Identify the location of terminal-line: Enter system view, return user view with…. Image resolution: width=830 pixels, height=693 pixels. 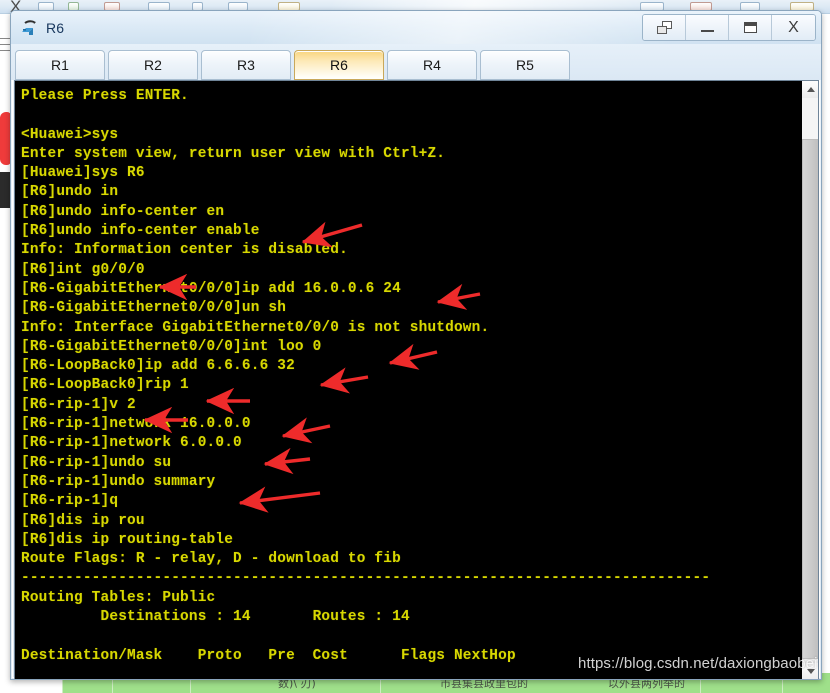
(233, 153).